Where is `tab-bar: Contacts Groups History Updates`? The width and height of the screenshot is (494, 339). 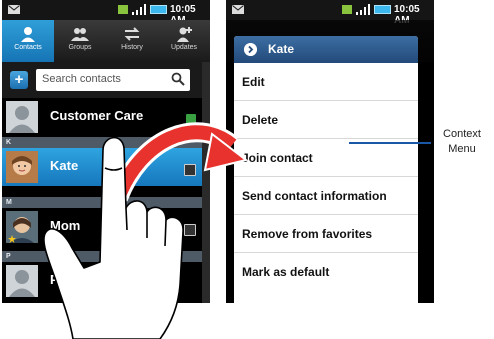
tab-bar: Contacts Groups History Updates is located at coordinates (106, 41).